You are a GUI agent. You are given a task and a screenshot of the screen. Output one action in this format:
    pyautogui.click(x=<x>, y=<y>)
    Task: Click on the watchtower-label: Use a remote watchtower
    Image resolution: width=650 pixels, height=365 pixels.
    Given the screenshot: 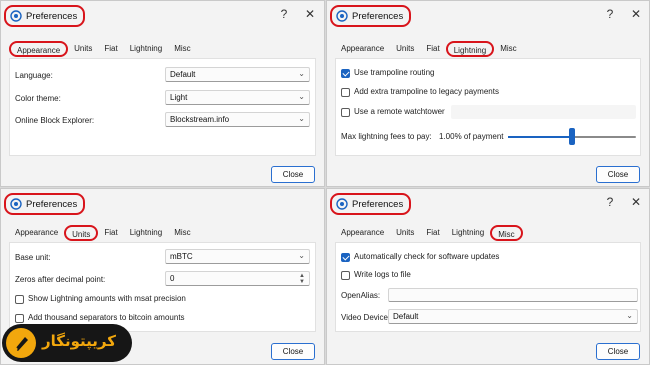 What is the action you would take?
    pyautogui.click(x=399, y=111)
    